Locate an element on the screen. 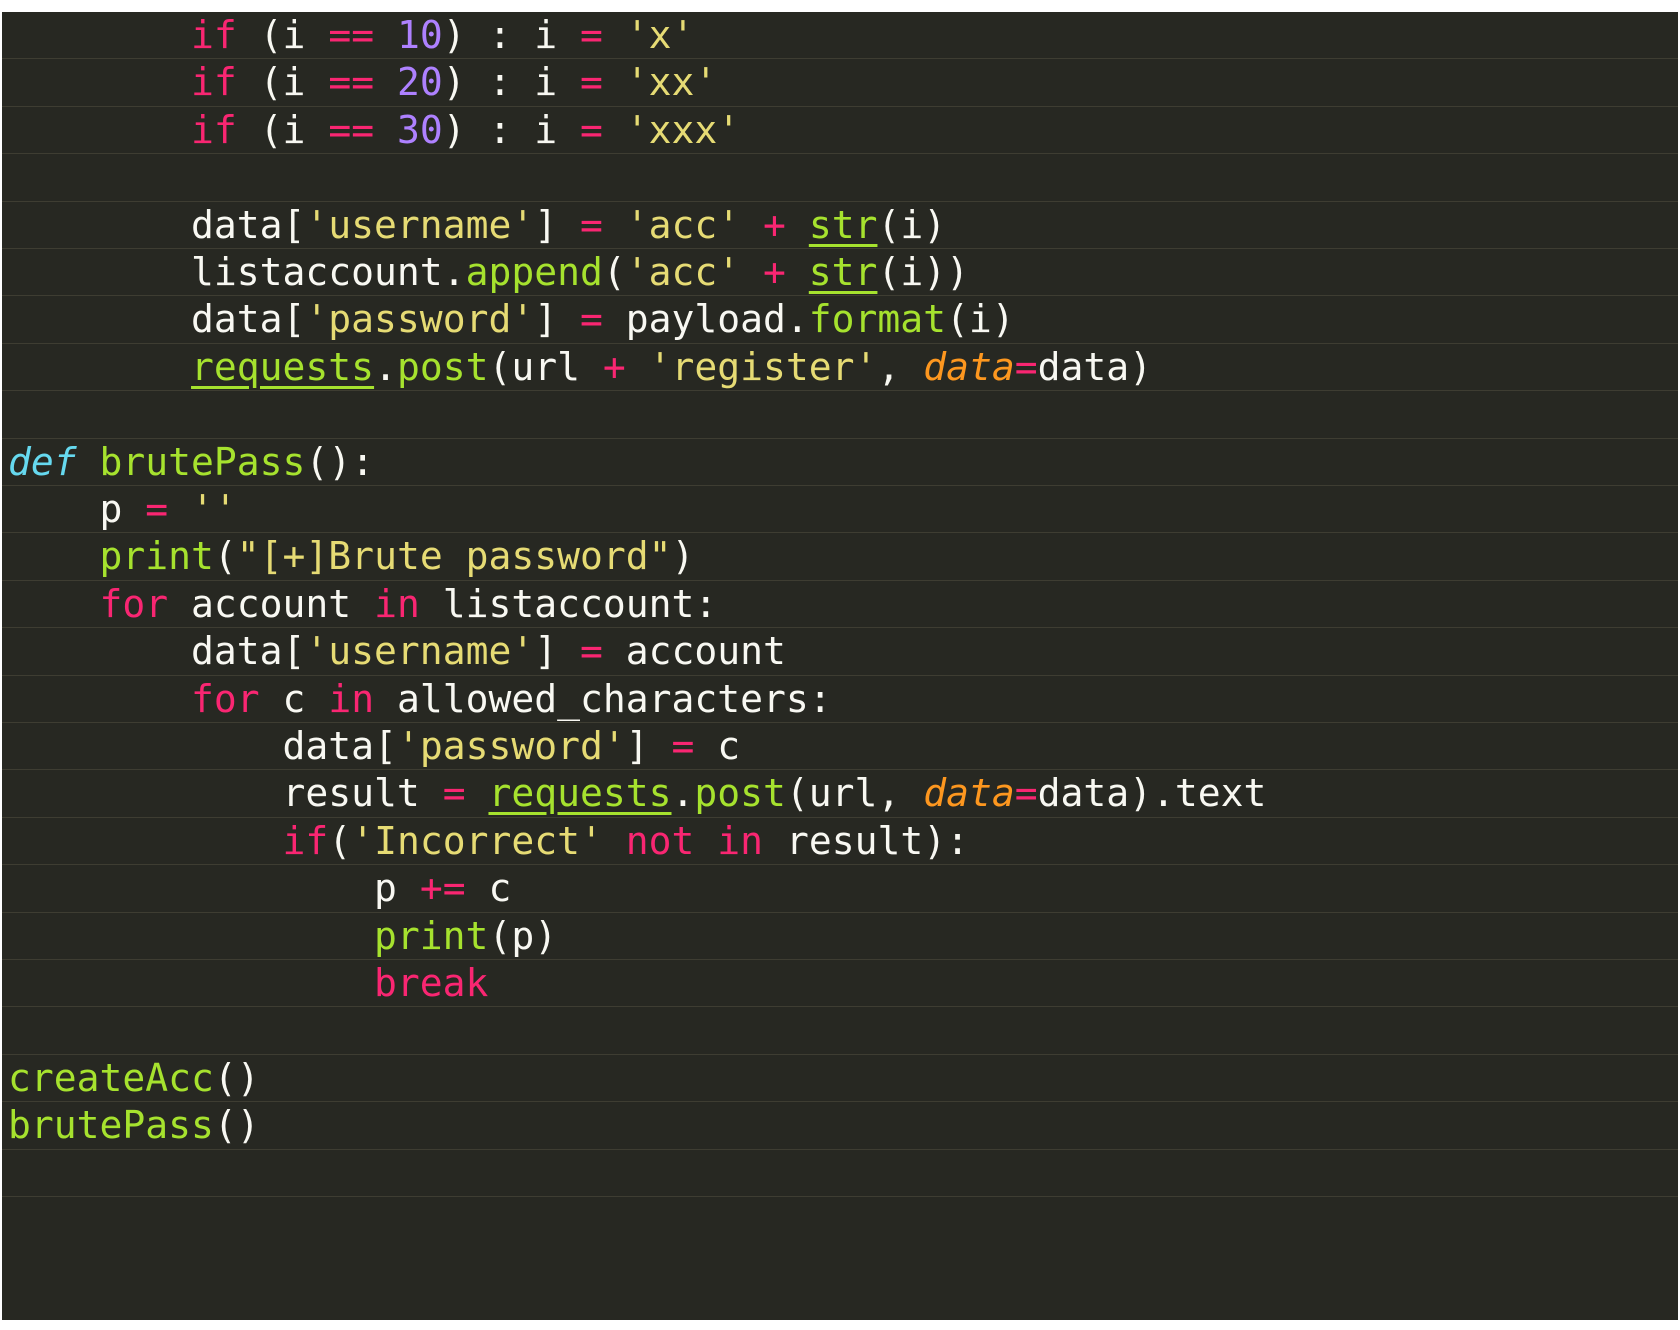 This screenshot has height=1330, width=1680. code-token: 'password' is located at coordinates (420, 319).